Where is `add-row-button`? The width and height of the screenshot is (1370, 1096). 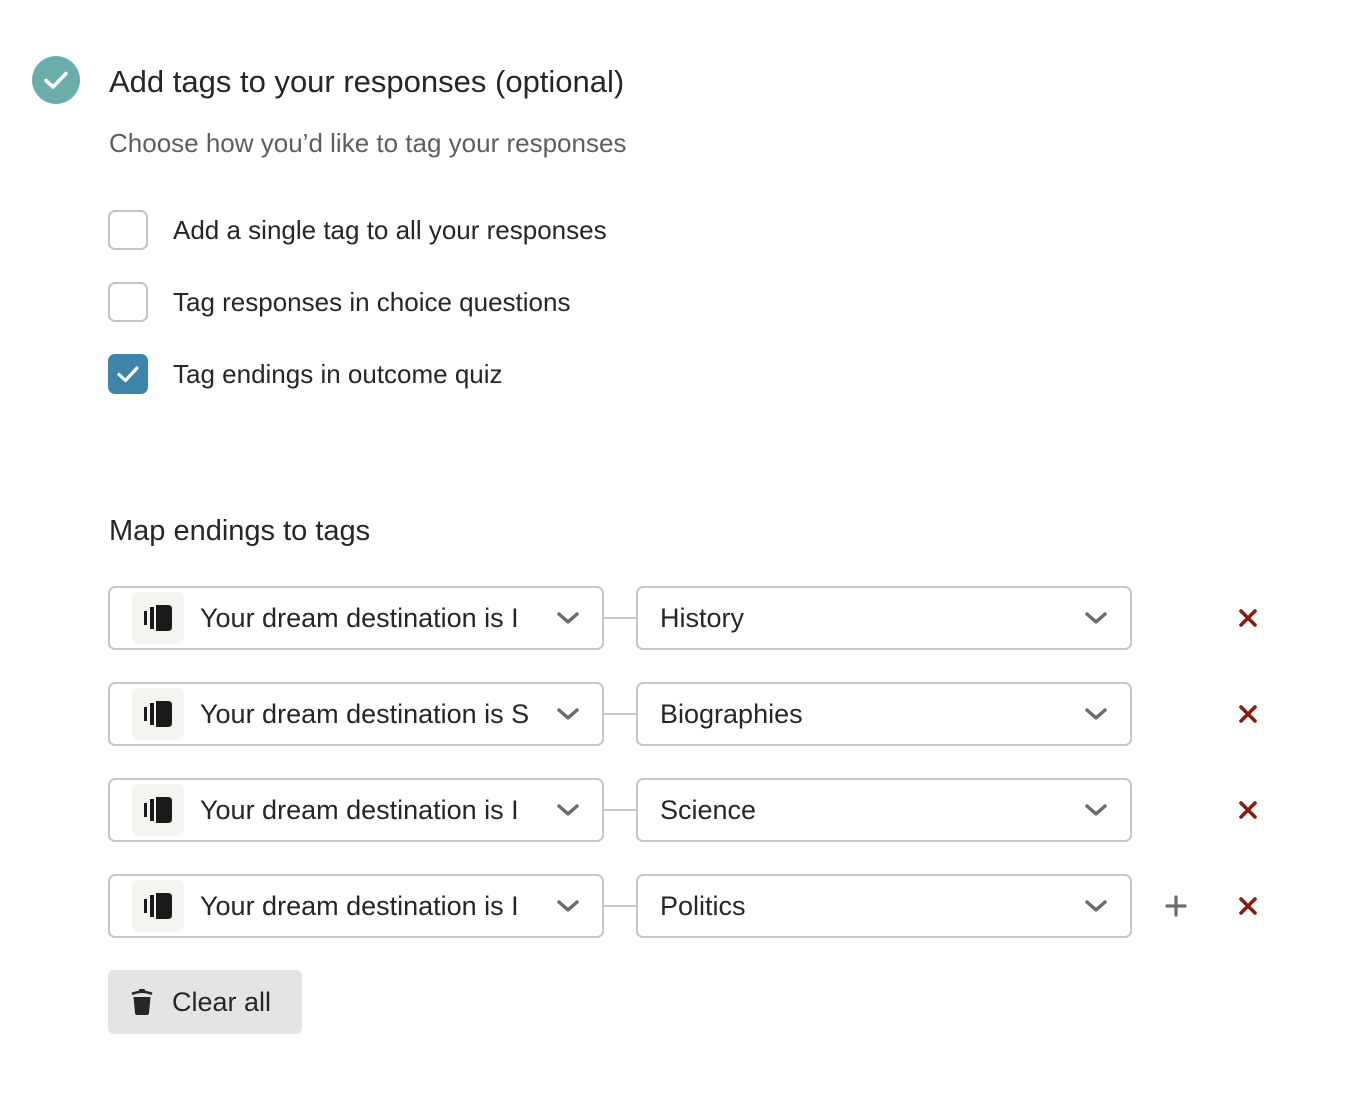 add-row-button is located at coordinates (1176, 906).